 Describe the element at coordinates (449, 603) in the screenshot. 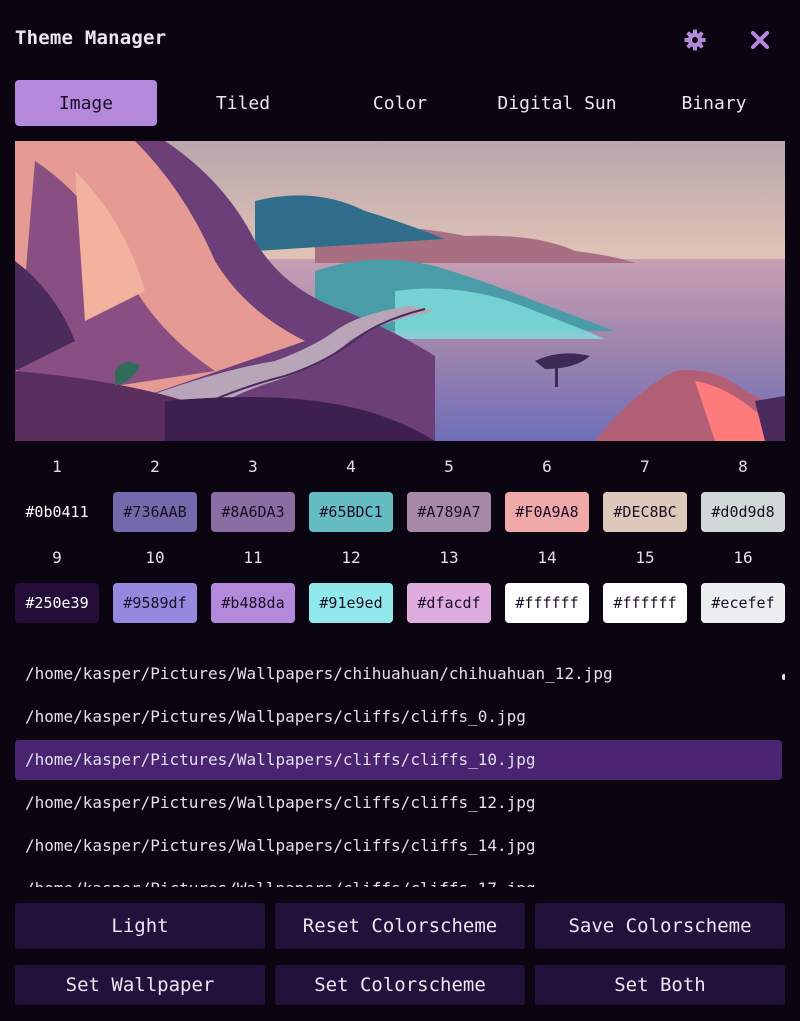

I see `color-swatch-13: #dfacdf` at that location.